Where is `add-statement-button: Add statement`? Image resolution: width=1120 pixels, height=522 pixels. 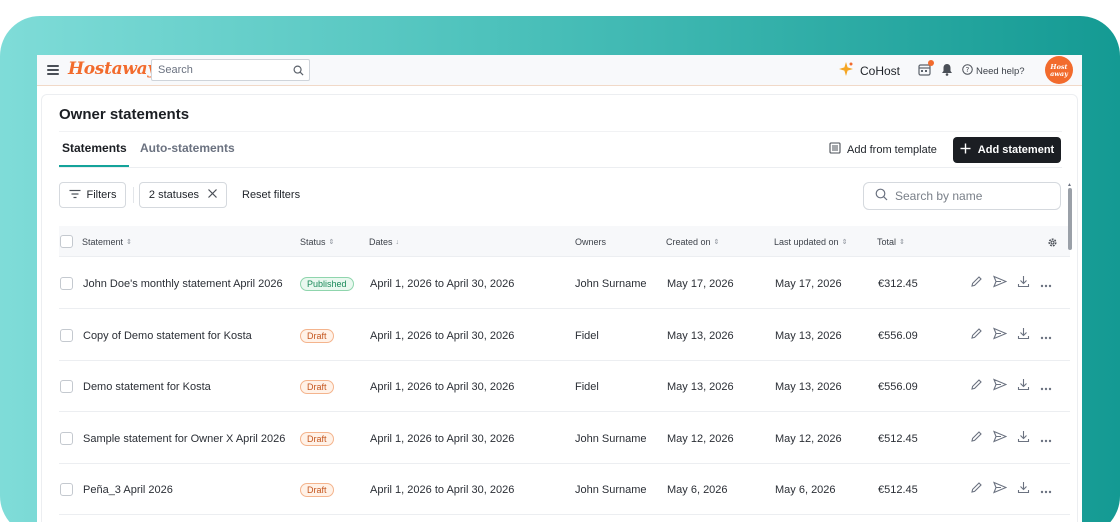
add-statement-button: Add statement is located at coordinates (1007, 150).